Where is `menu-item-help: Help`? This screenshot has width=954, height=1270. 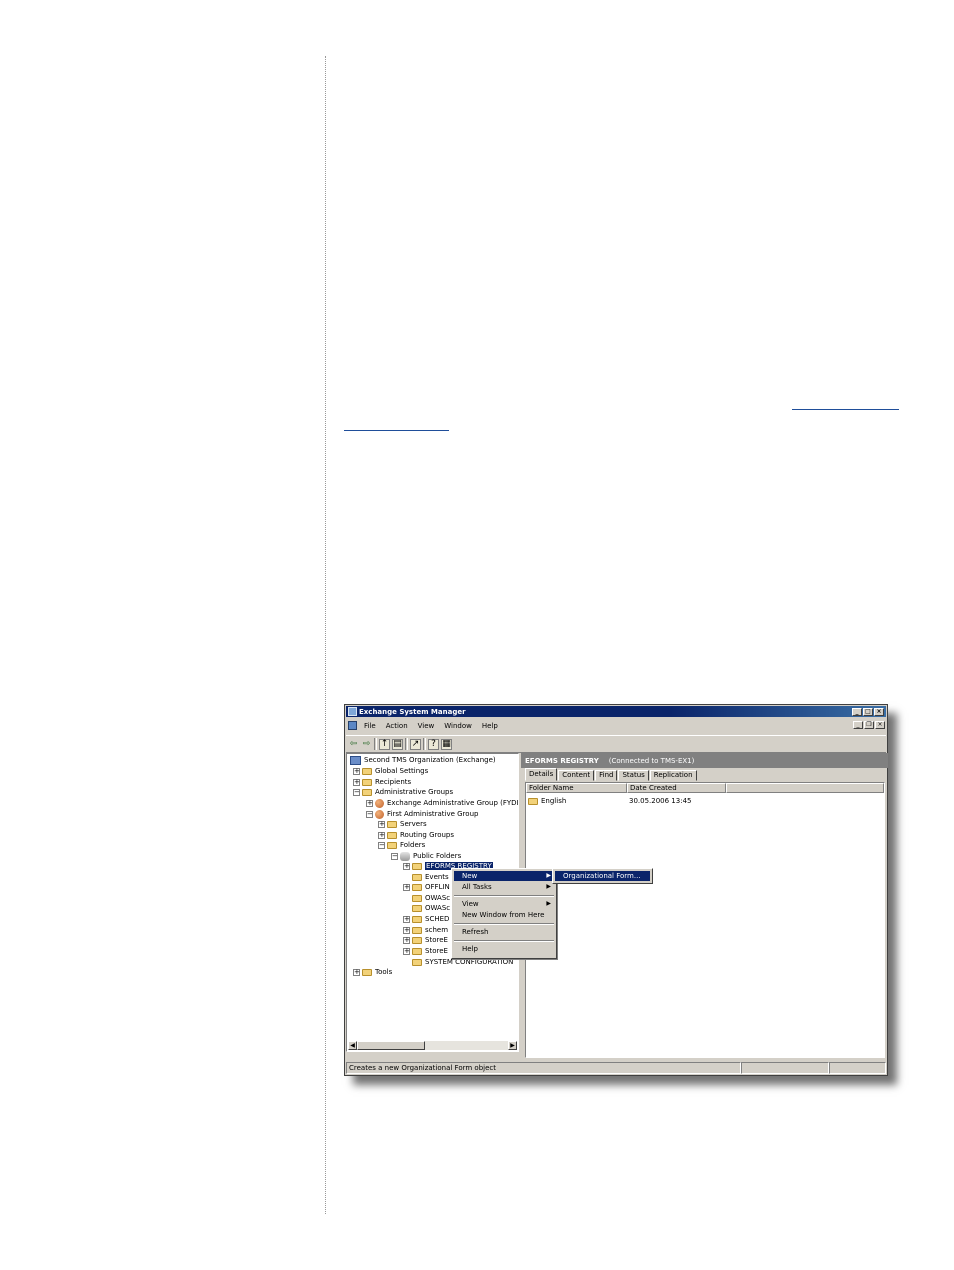 menu-item-help: Help is located at coordinates (504, 949).